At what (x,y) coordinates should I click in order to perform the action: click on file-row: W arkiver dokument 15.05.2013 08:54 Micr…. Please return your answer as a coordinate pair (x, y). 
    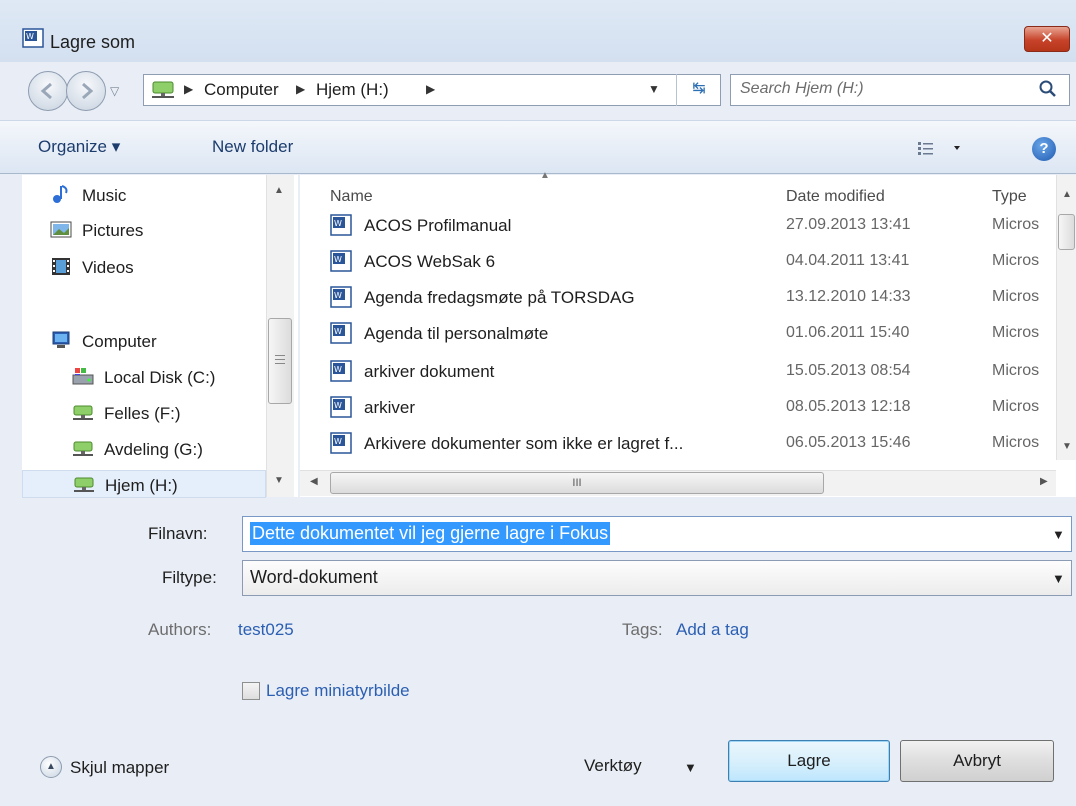
    Looking at the image, I should click on (693, 373).